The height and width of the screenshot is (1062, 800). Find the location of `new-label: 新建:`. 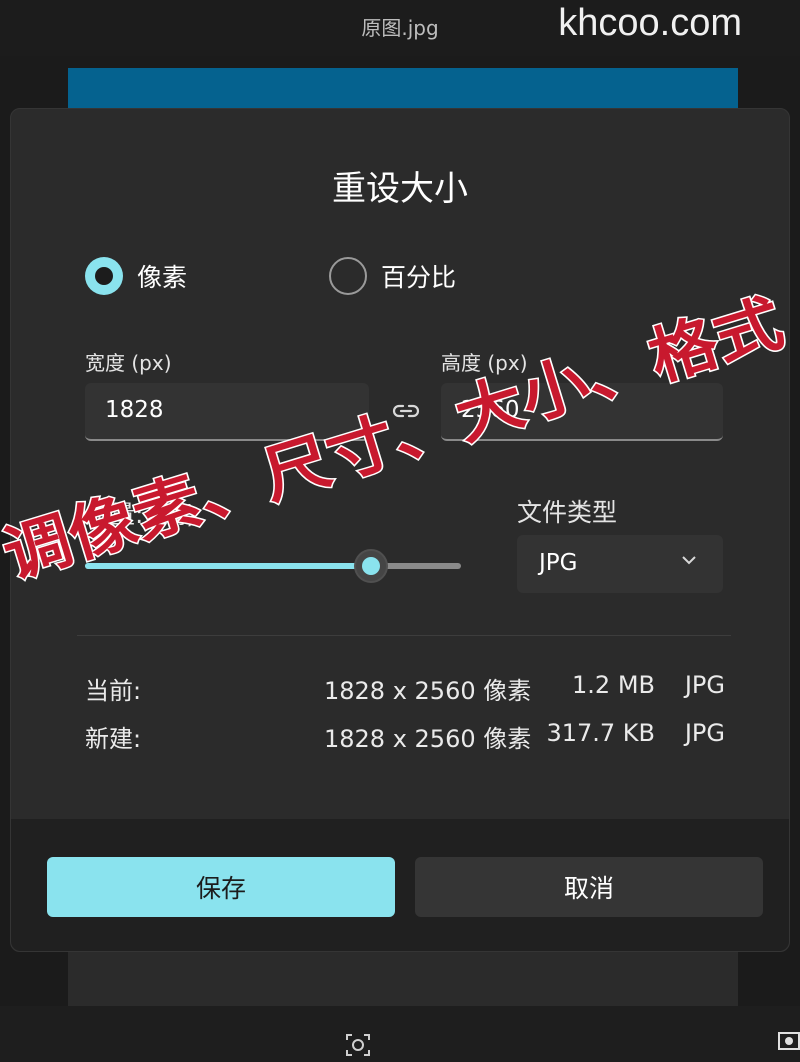

new-label: 新建: is located at coordinates (113, 739).